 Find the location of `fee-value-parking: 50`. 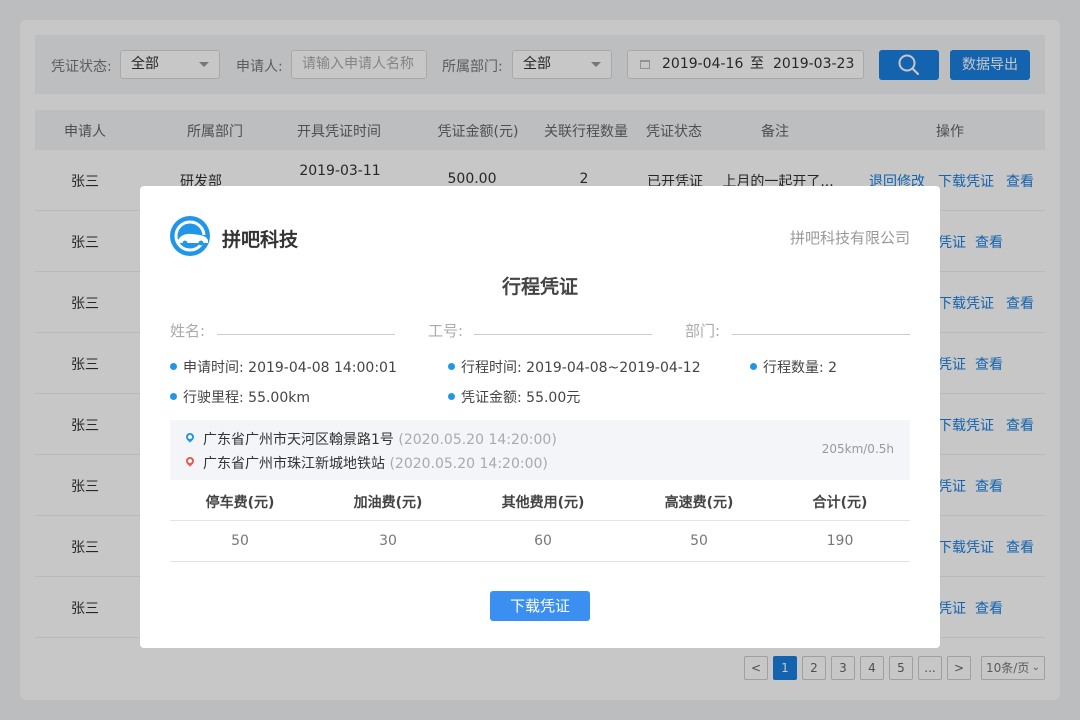

fee-value-parking: 50 is located at coordinates (240, 541).